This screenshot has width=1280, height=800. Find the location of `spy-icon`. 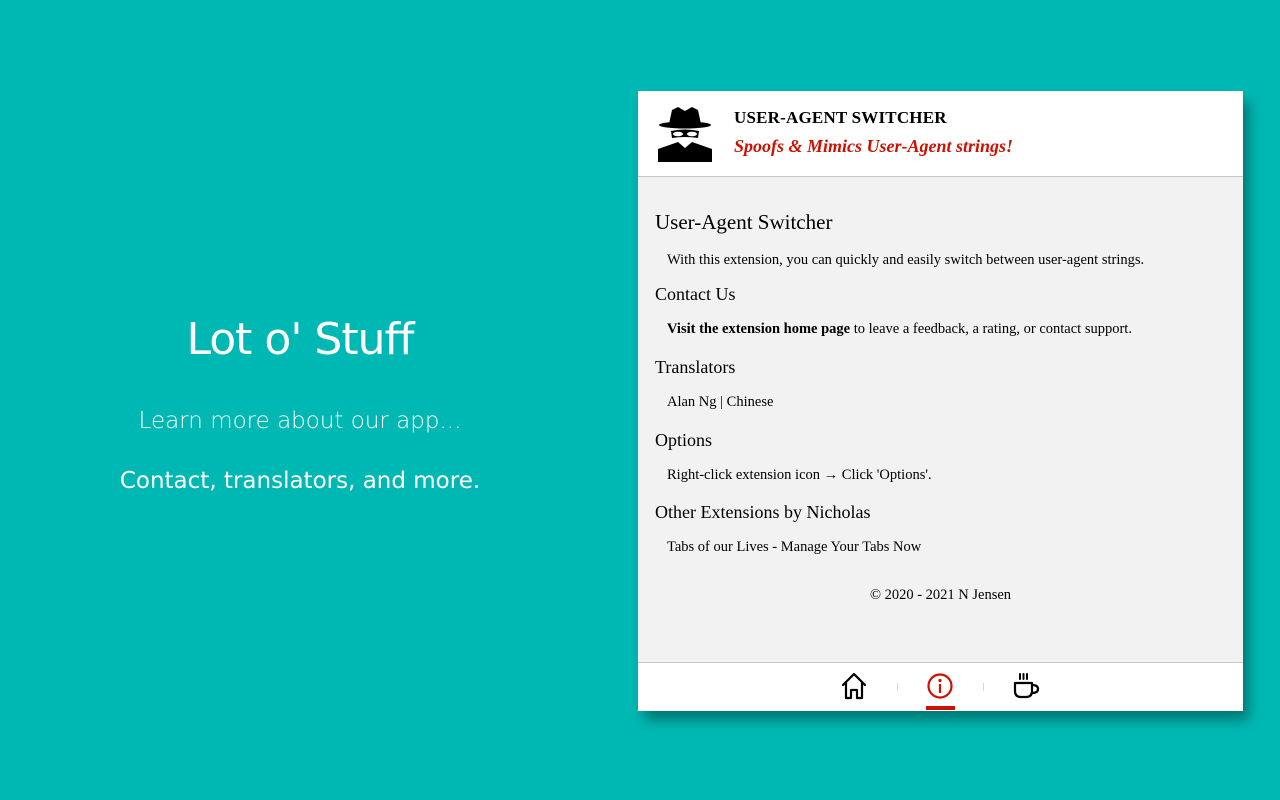

spy-icon is located at coordinates (685, 134).